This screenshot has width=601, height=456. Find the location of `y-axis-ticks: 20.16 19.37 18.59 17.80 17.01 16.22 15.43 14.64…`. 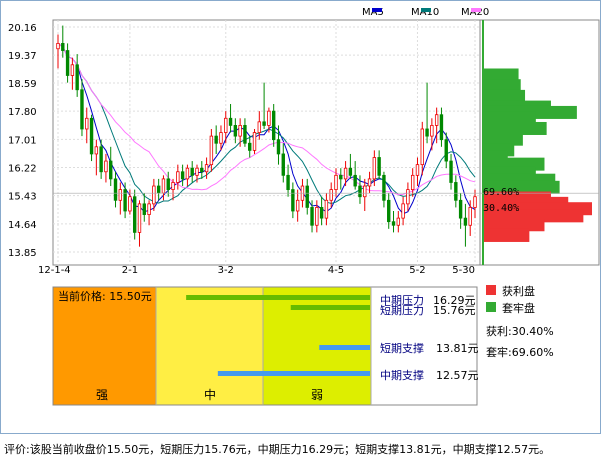

y-axis-ticks: 20.16 19.37 18.59 17.80 17.01 16.22 15.43 14.64… is located at coordinates (22, 141).